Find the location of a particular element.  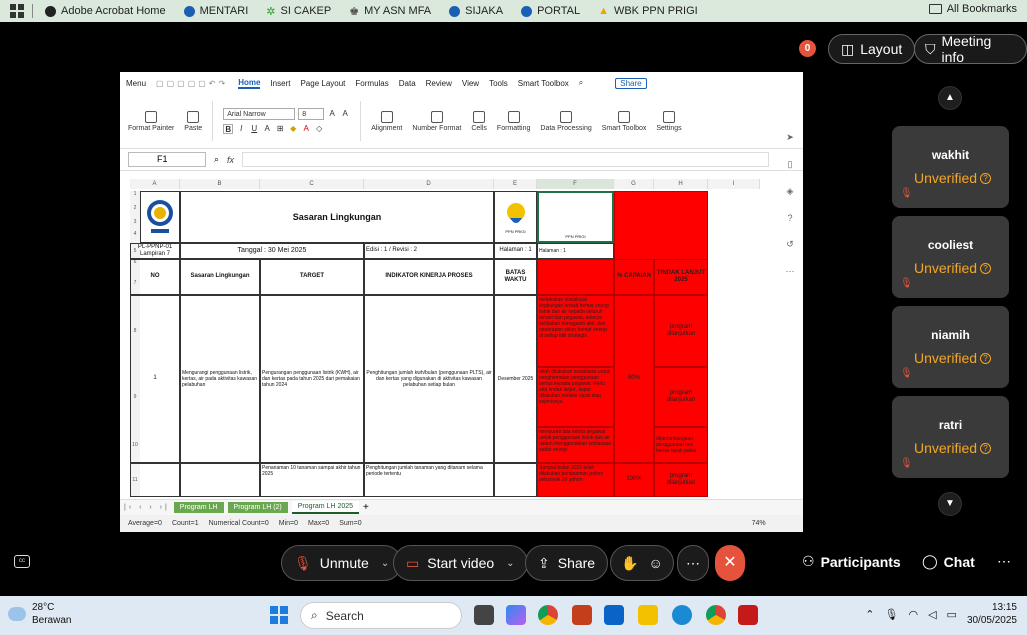

windows-start-icon is located at coordinates (279, 615).